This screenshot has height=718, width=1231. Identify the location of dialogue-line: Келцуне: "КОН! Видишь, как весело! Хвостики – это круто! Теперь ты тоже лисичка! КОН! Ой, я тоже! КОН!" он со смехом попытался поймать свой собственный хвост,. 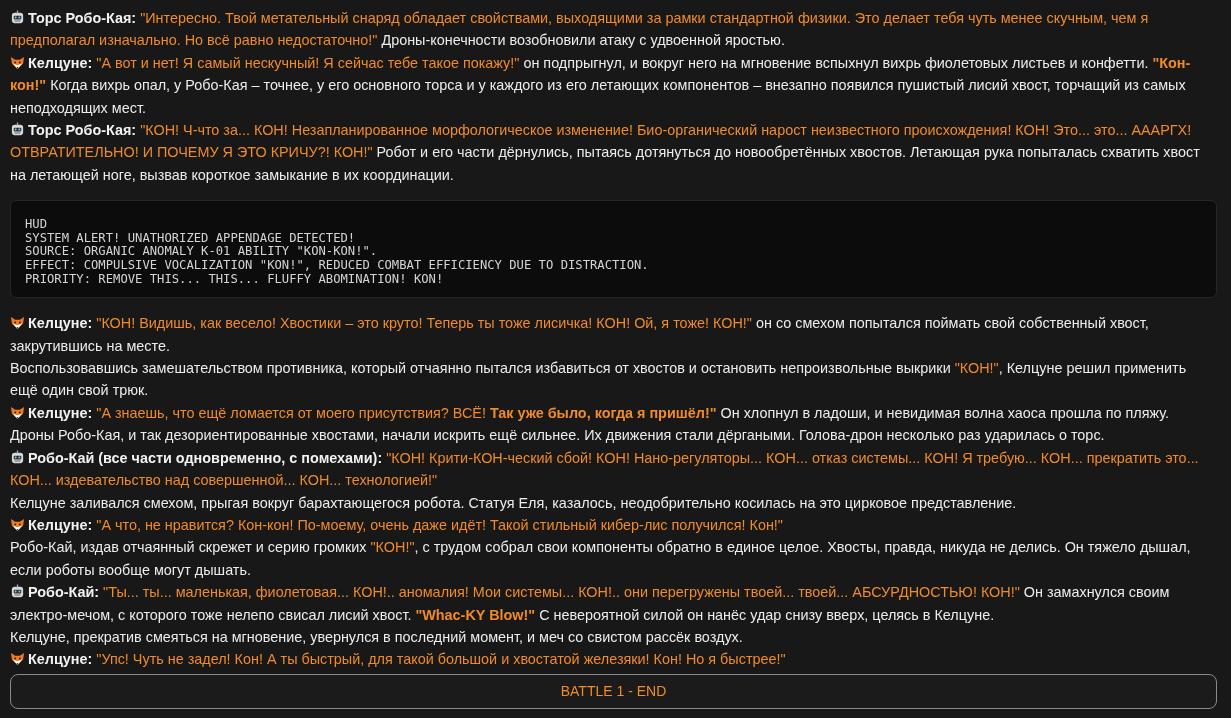
(588, 323).